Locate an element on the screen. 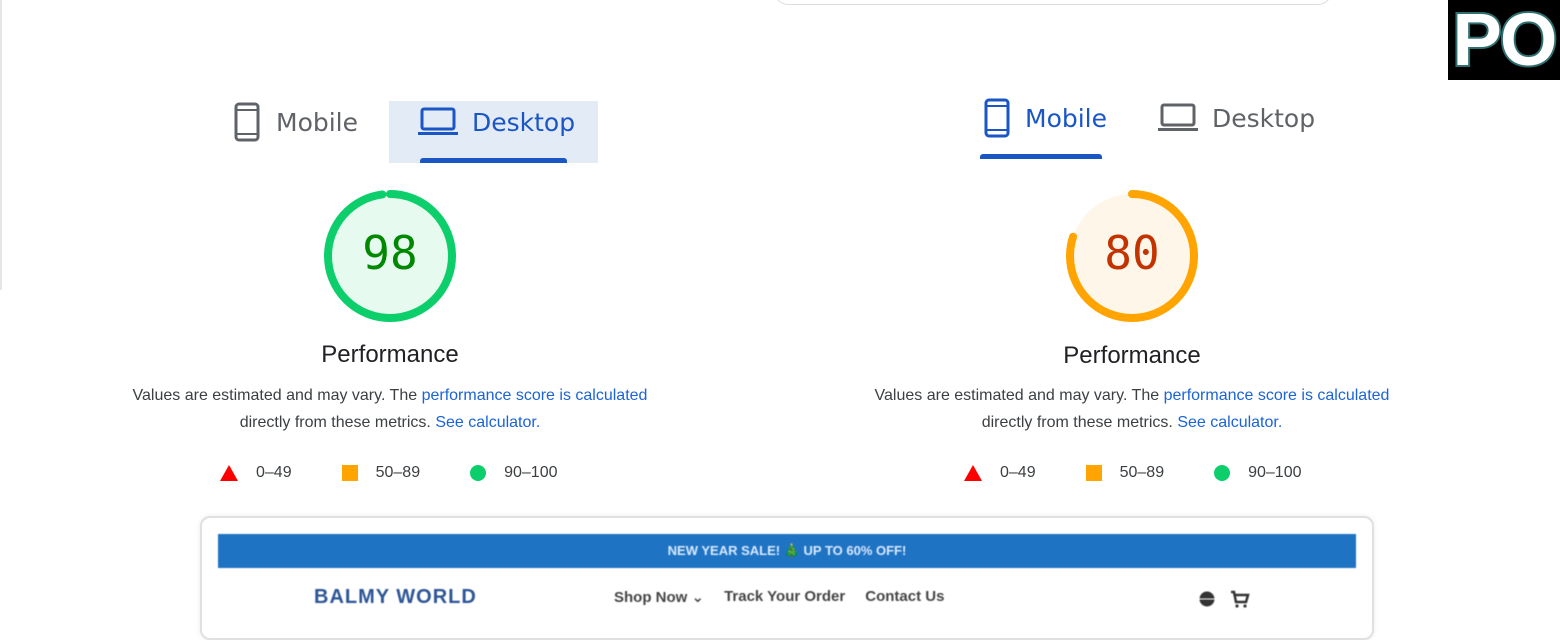 The height and width of the screenshot is (640, 1560). score-value-right: 80 is located at coordinates (1132, 253).